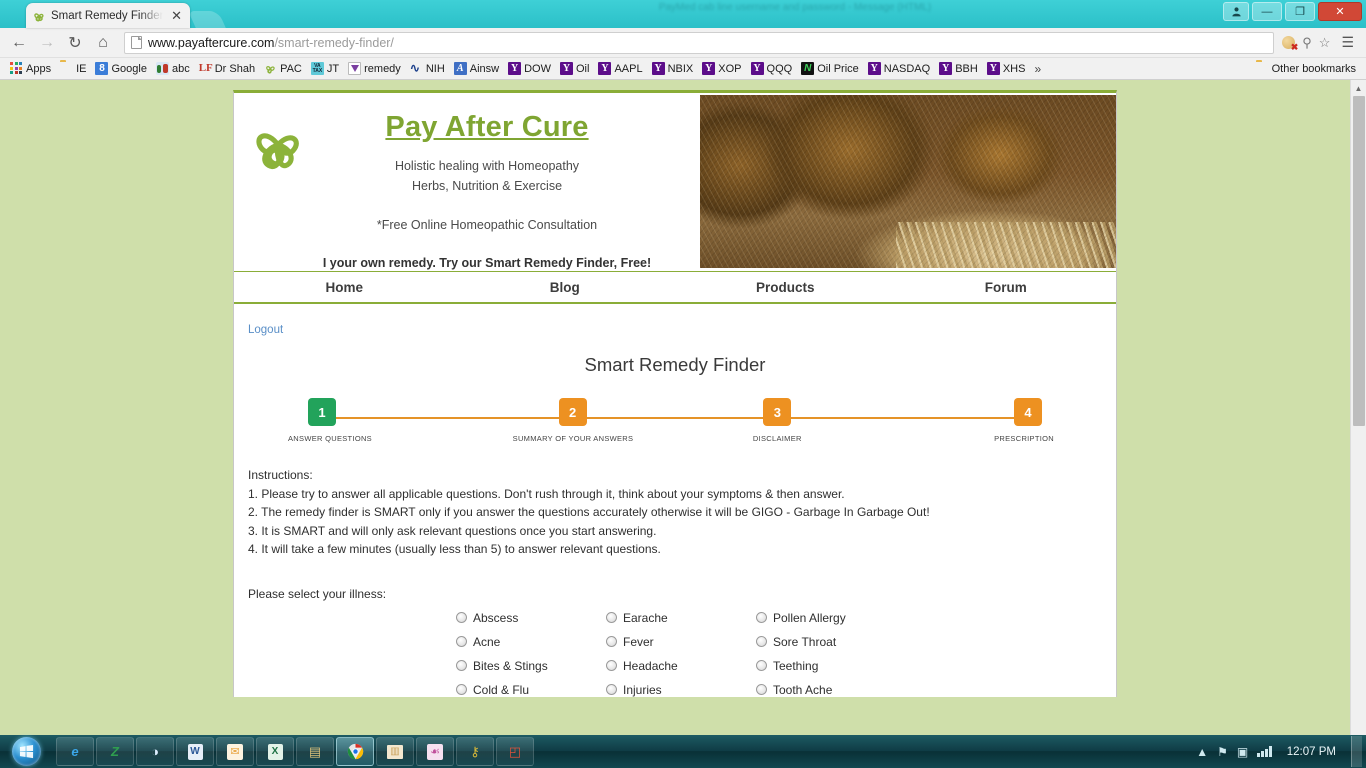 The image size is (1366, 768). What do you see at coordinates (75, 751) in the screenshot?
I see `taskbar-internet-explorer: e` at bounding box center [75, 751].